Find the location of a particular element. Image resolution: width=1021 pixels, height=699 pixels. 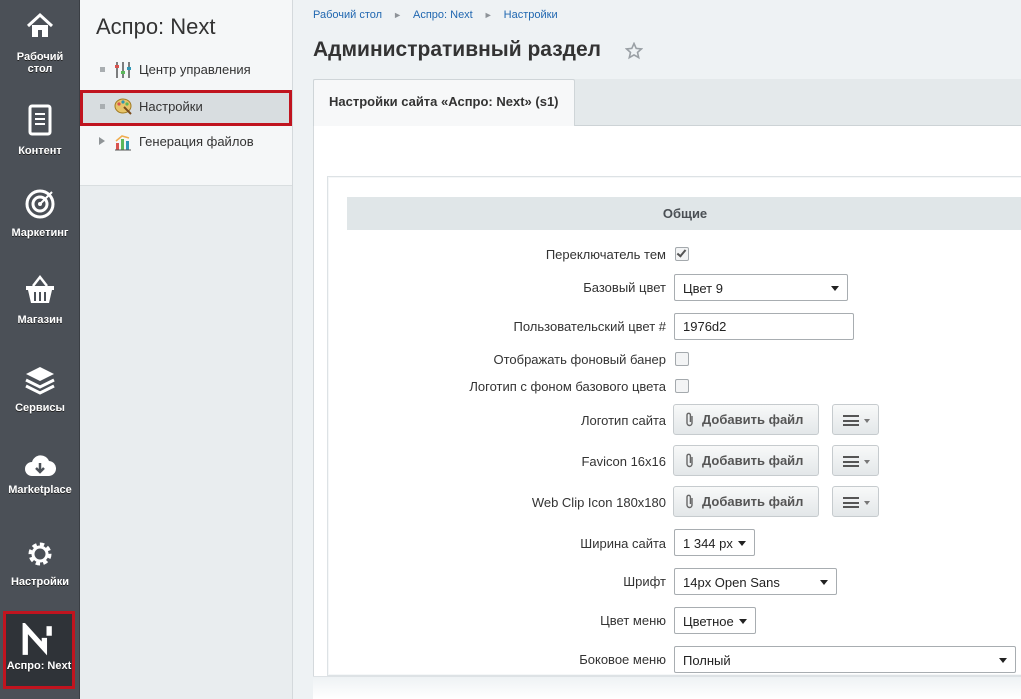

logo-bg-label: Логотип с фоном базового цвета is located at coordinates (567, 386).